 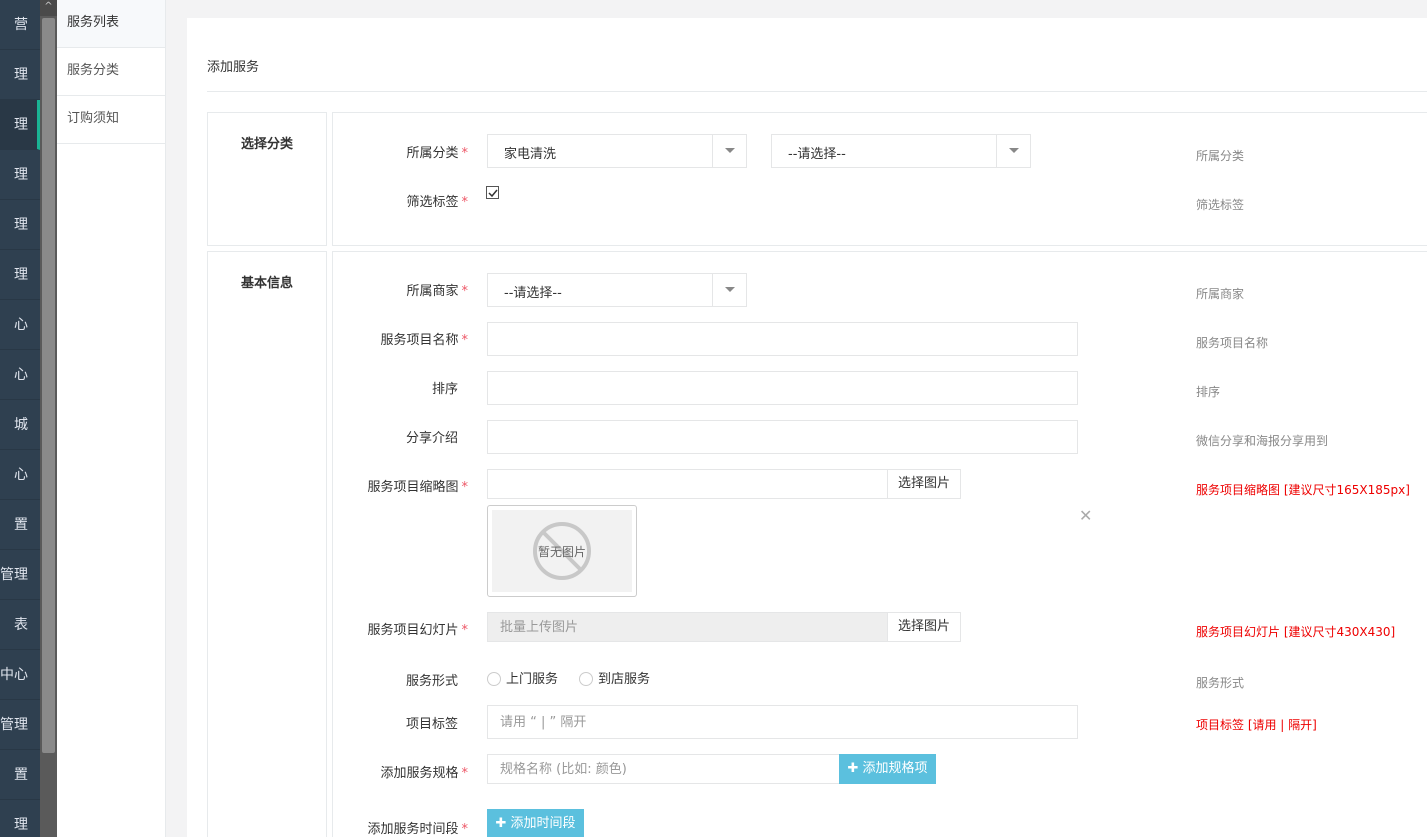 I want to click on subcategory-select-value: --请选择--, so click(x=817, y=154).